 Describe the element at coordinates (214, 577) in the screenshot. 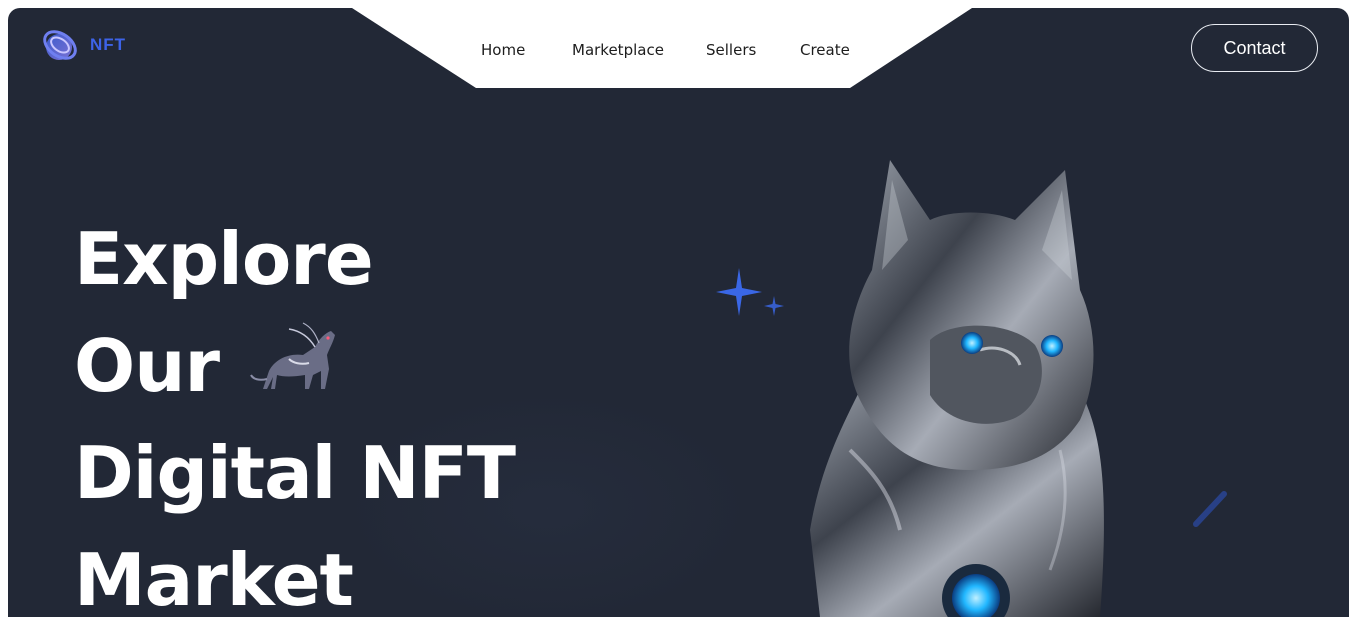

I see `hero-line-4: Market` at that location.